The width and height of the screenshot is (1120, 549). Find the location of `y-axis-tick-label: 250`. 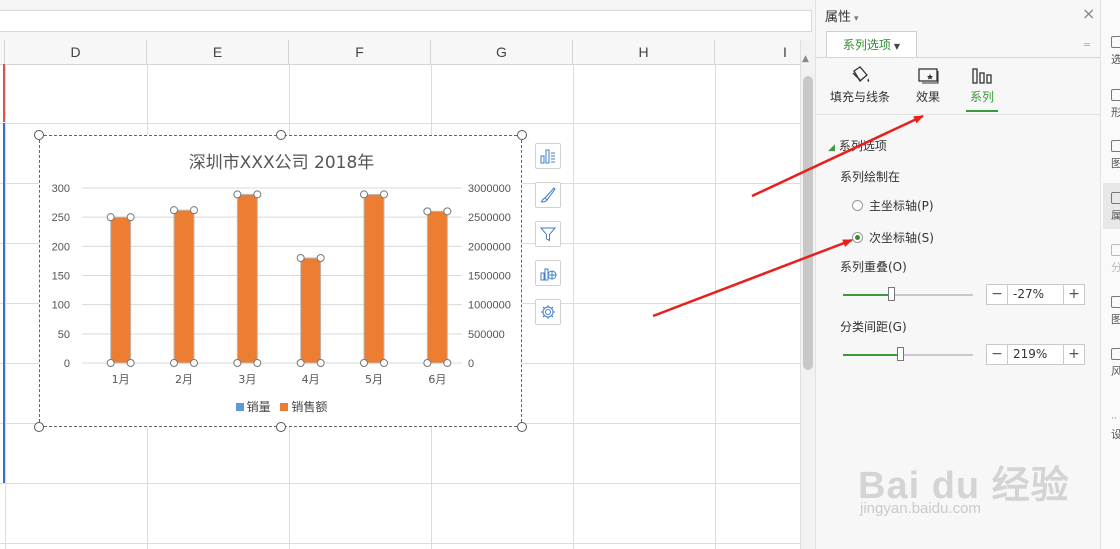

y-axis-tick-label: 250 is located at coordinates (61, 218).